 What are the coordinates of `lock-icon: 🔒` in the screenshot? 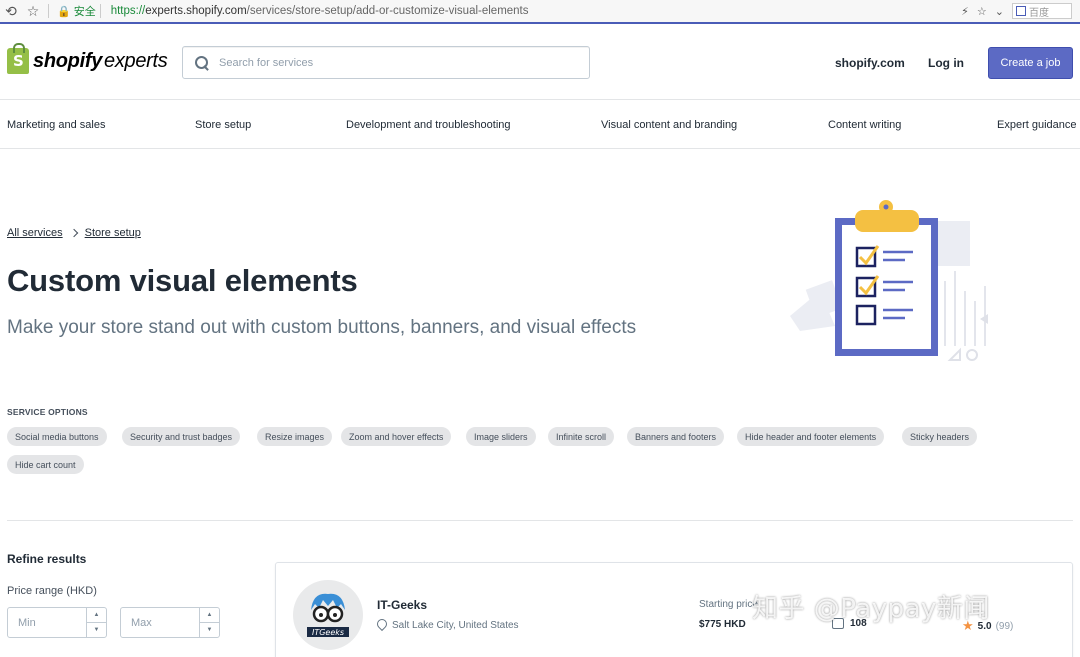 It's located at (64, 11).